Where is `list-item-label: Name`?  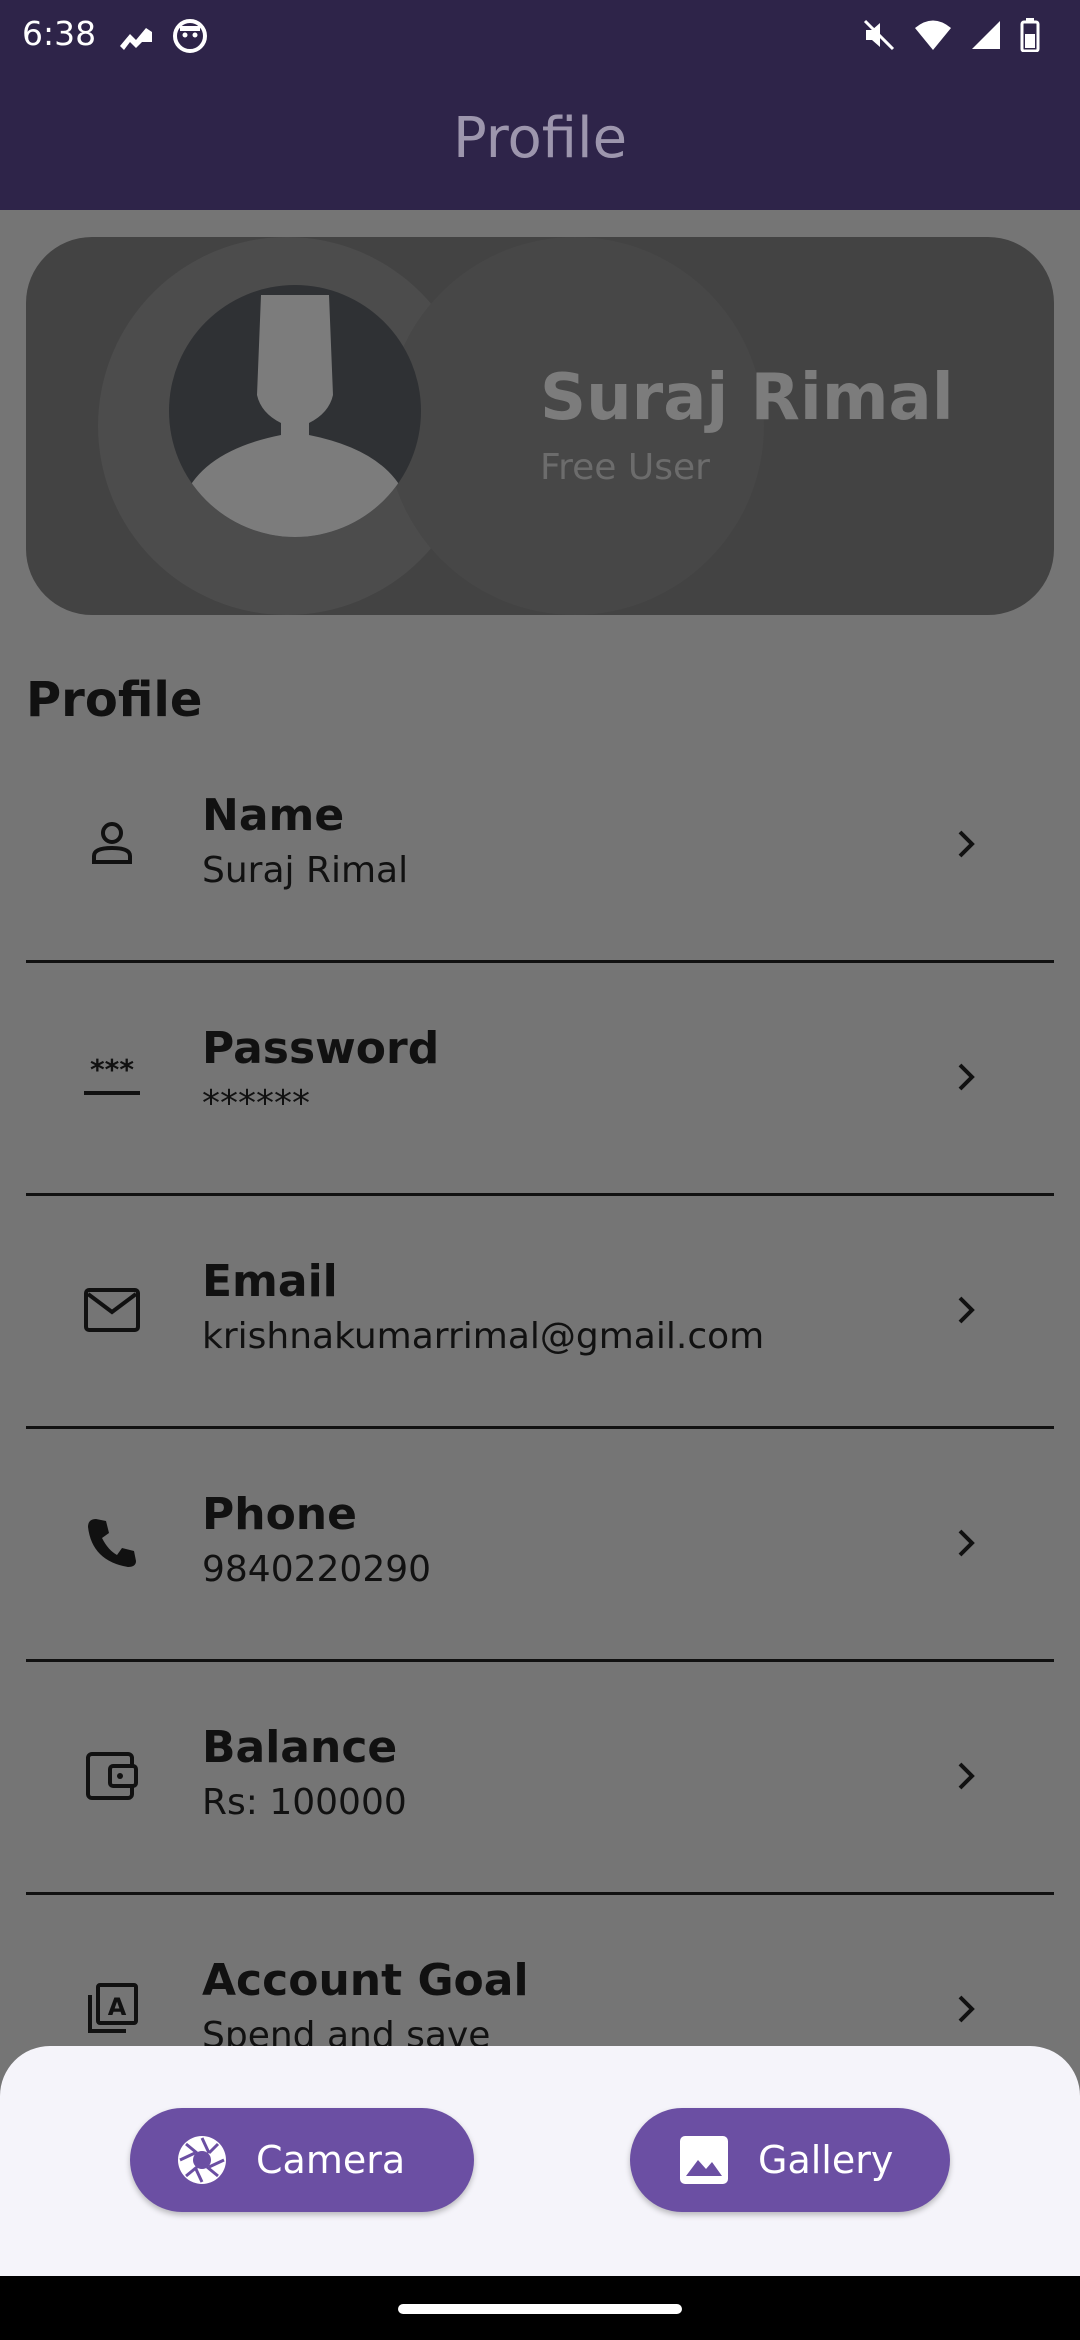
list-item-label: Name is located at coordinates (273, 815).